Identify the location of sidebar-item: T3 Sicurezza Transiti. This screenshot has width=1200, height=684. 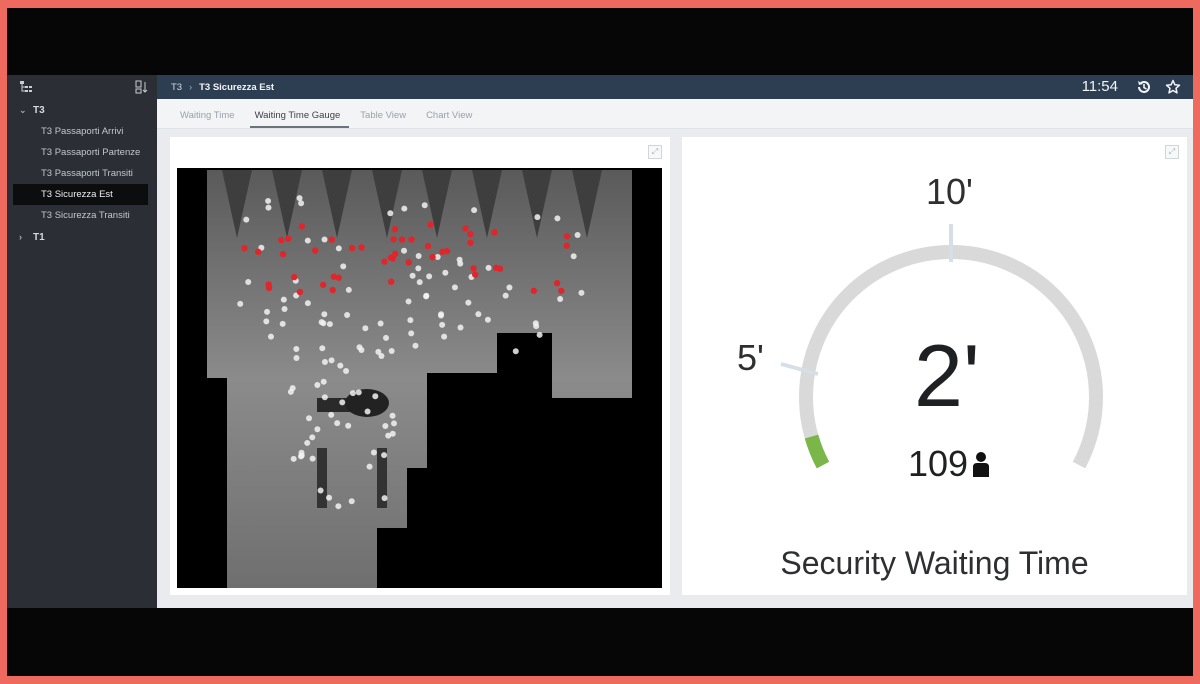
(82, 215).